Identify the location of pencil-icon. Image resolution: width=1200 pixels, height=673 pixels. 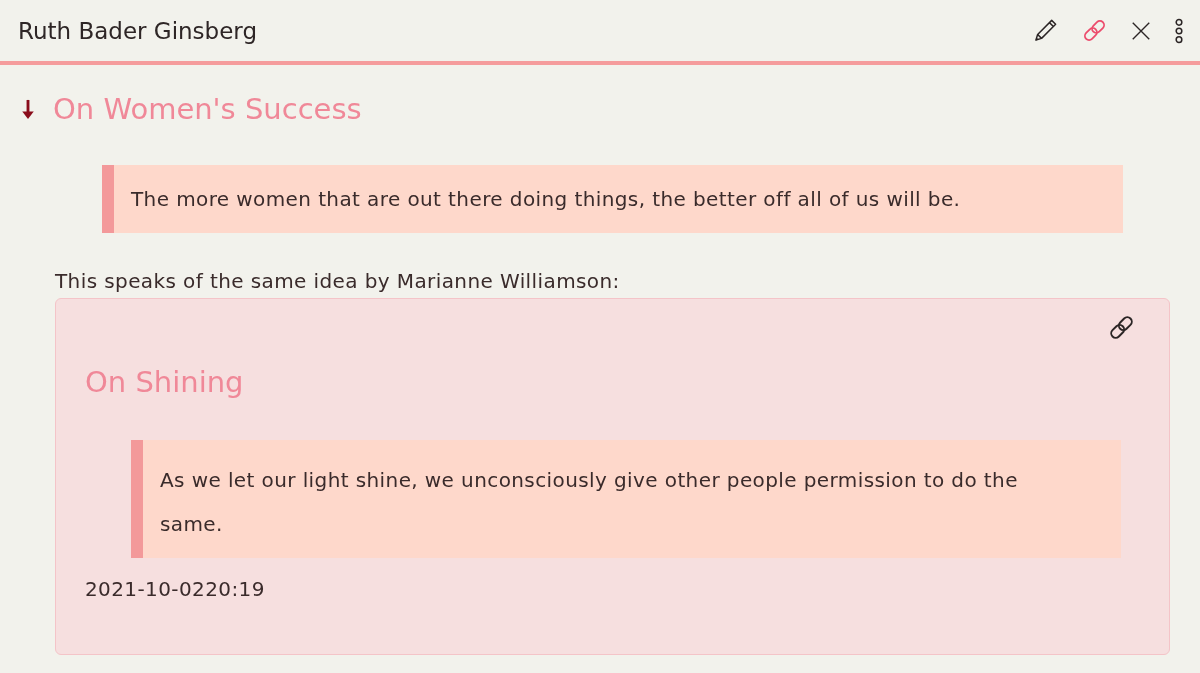
(1045, 30).